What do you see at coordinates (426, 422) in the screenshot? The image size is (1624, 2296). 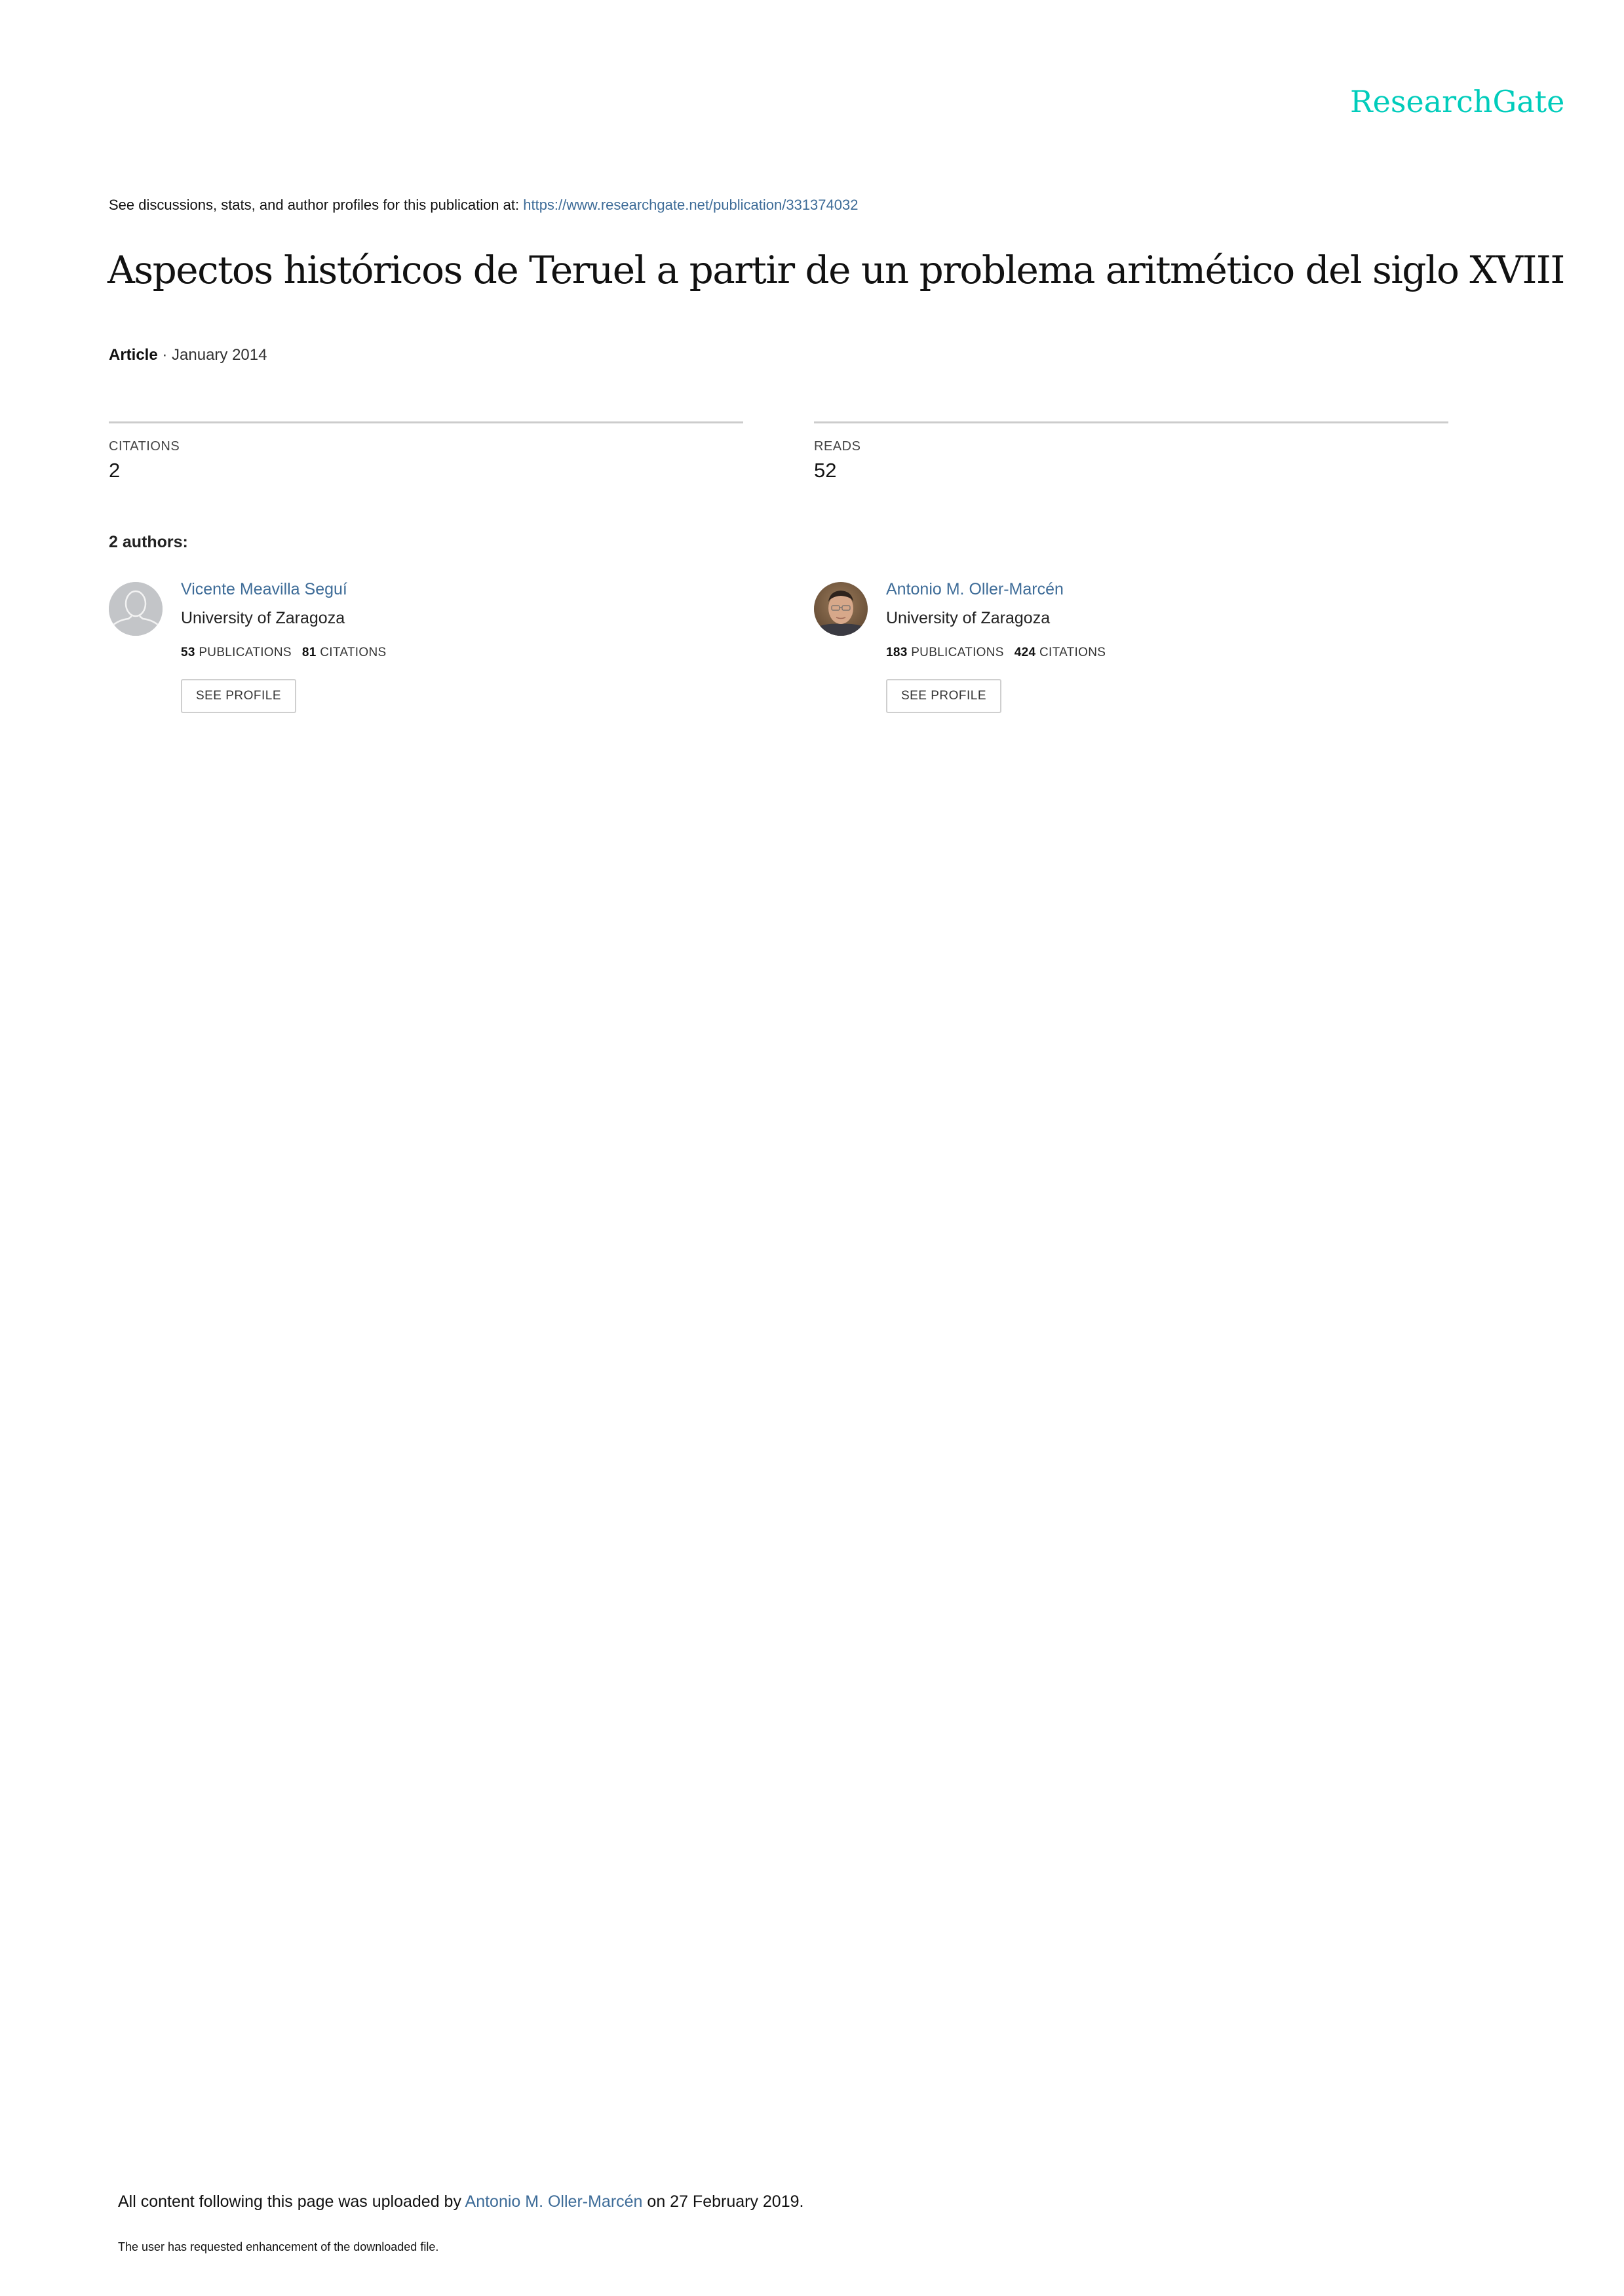 I see `citations-divider` at bounding box center [426, 422].